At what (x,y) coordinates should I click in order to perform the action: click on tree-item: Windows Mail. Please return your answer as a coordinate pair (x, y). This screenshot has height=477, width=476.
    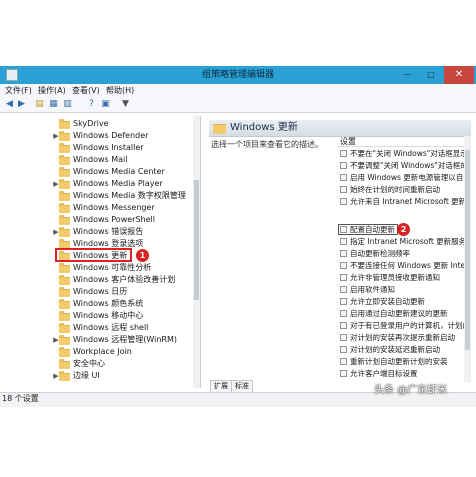
    Looking at the image, I should click on (100, 160).